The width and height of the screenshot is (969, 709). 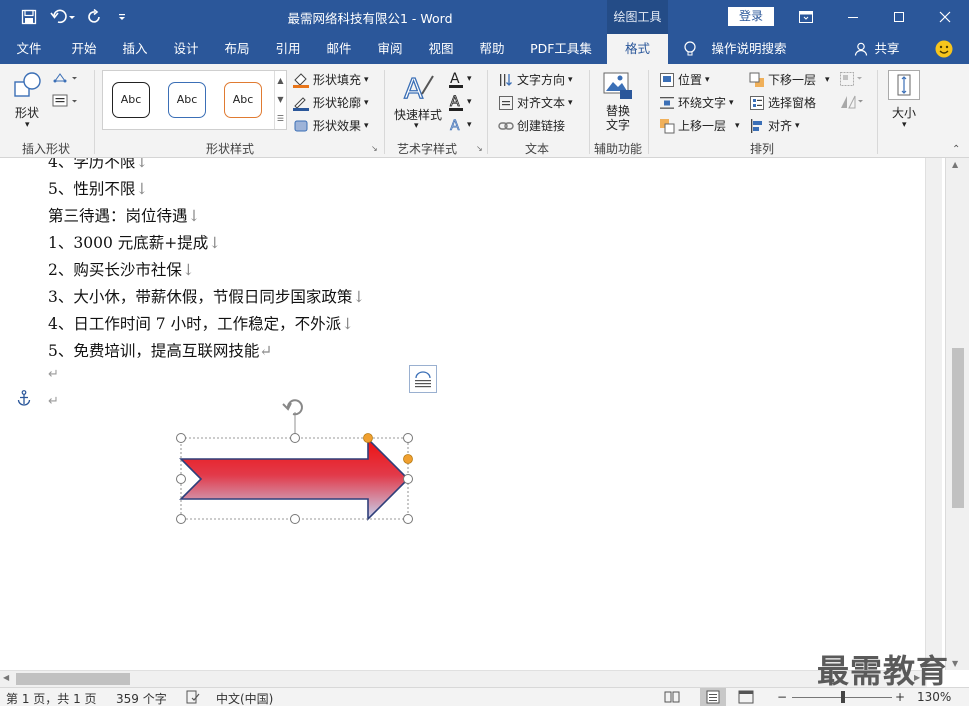 What do you see at coordinates (280, 118) in the screenshot?
I see `gallery-more-icon: ☰` at bounding box center [280, 118].